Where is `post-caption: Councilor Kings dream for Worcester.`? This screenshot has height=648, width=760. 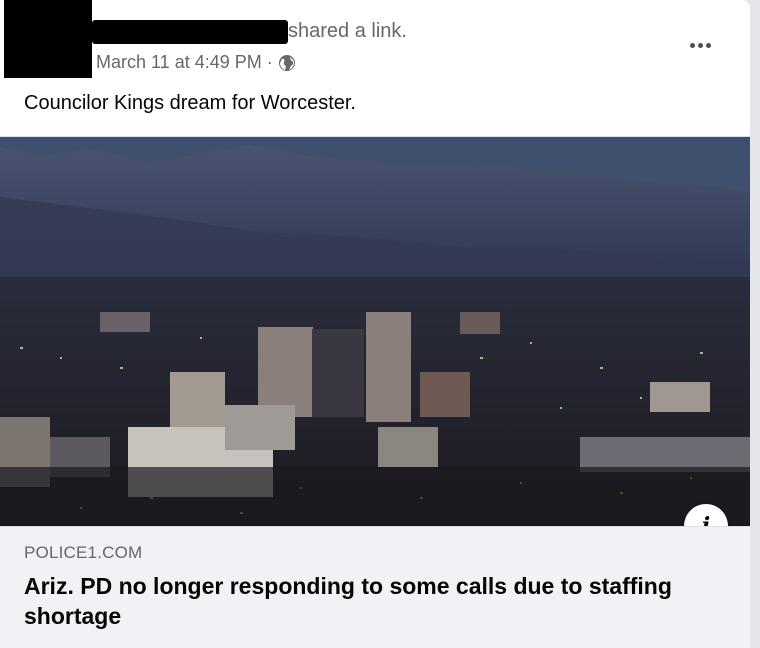
post-caption: Councilor Kings dream for Worcester. is located at coordinates (190, 103).